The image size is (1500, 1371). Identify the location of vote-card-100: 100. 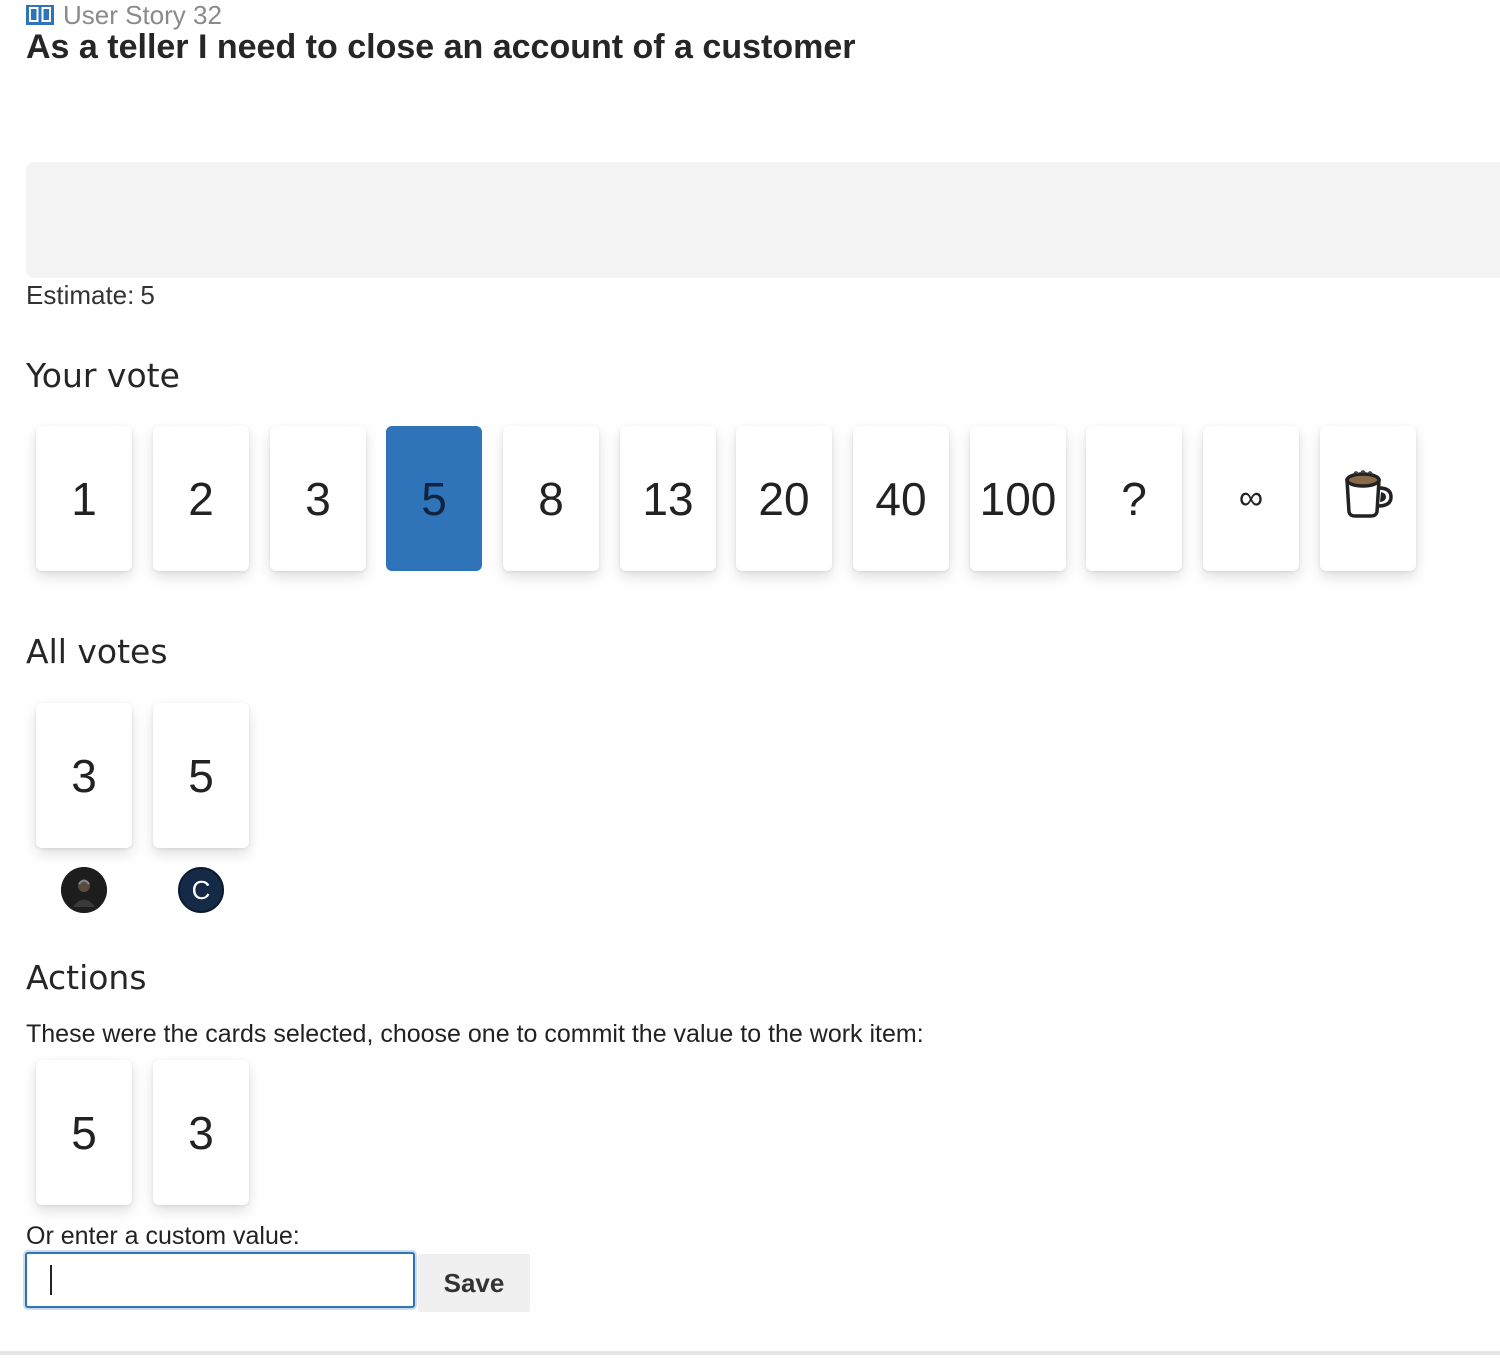
(1018, 498).